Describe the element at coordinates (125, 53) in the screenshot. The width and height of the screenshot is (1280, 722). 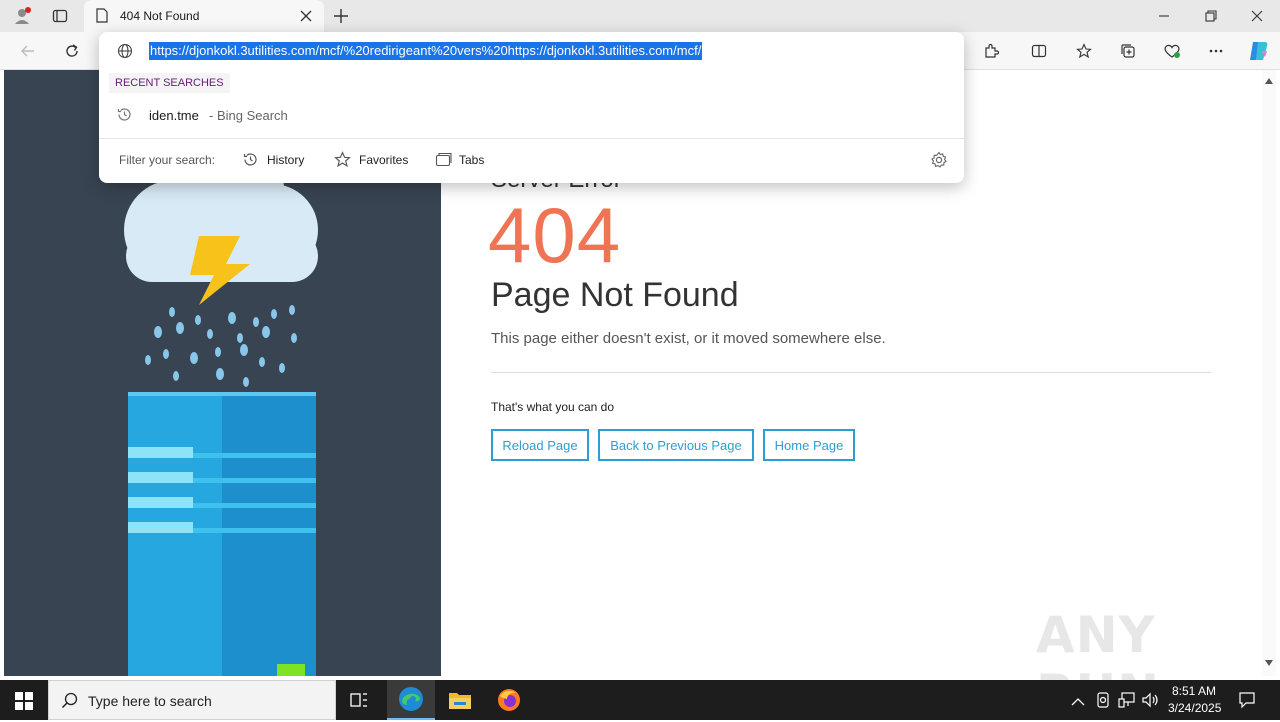
I see `globe-icon` at that location.